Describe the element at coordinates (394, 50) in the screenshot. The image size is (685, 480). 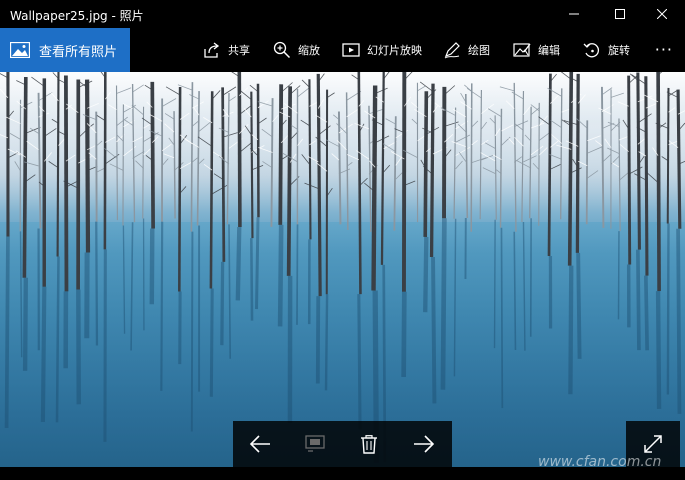
I see `slideshow-label: 幻灯片放映` at that location.